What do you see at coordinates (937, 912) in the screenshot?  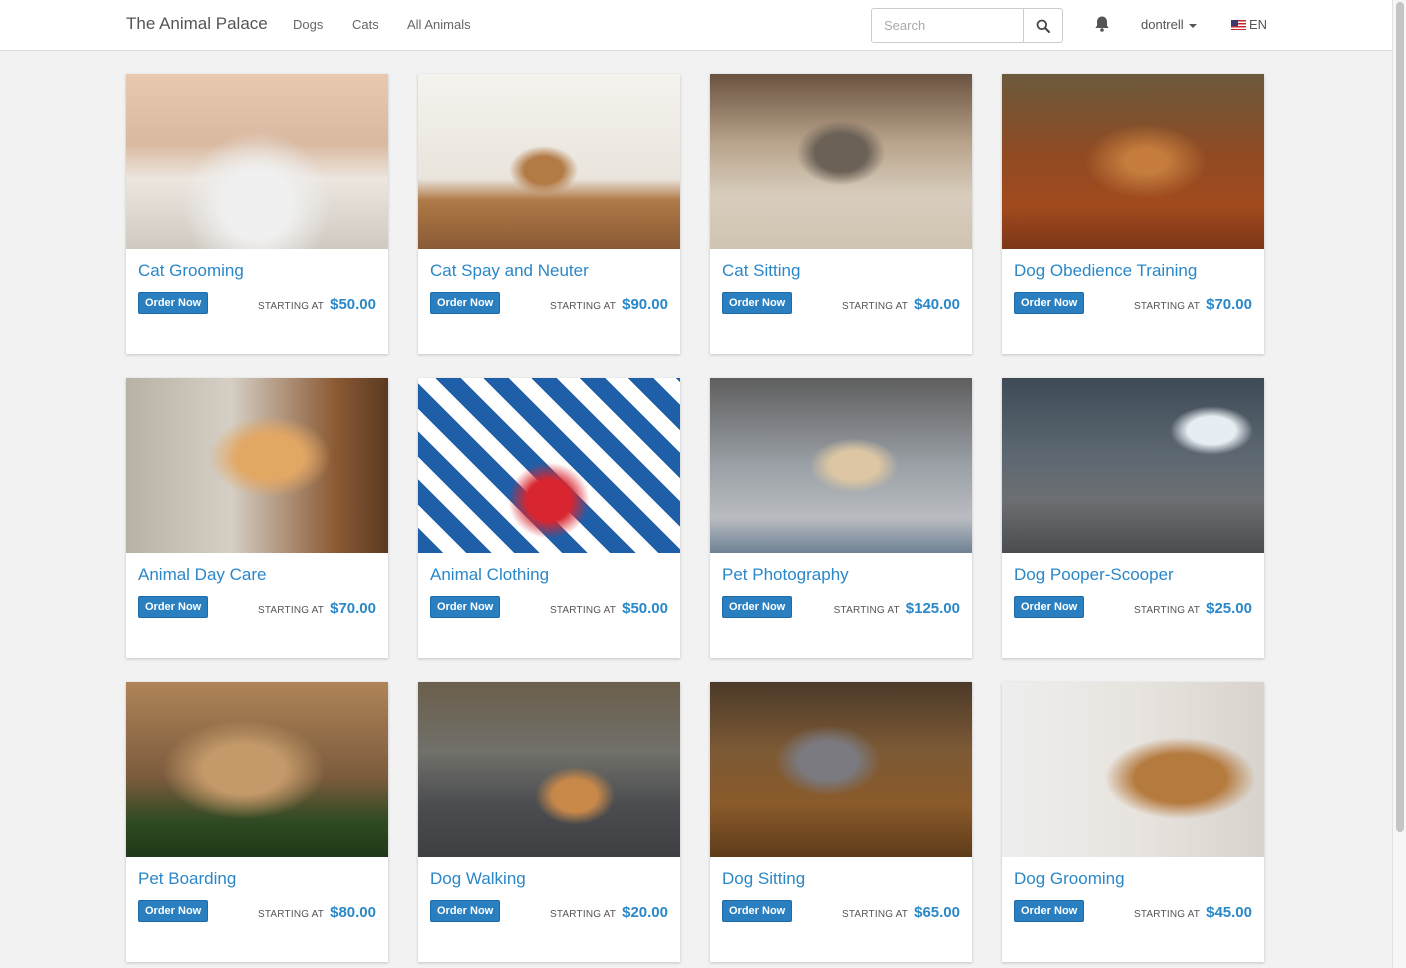 I see `service-price: $65.00` at bounding box center [937, 912].